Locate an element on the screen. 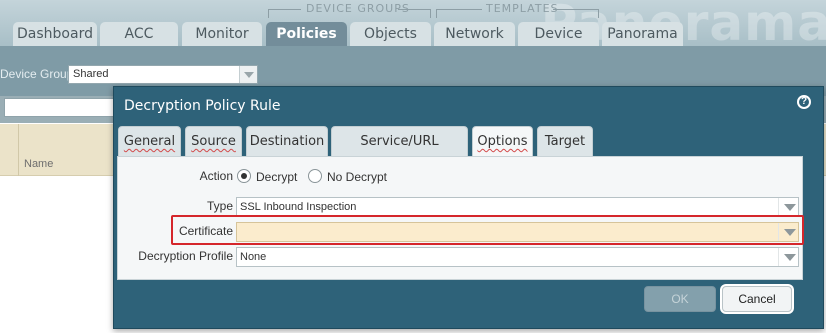 Image resolution: width=826 pixels, height=333 pixels. device-group-value: Shared is located at coordinates (91, 74).